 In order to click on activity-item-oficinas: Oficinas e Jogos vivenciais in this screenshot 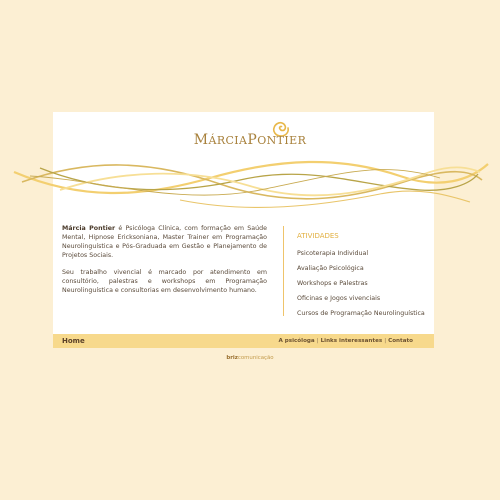, I will do `click(361, 298)`.